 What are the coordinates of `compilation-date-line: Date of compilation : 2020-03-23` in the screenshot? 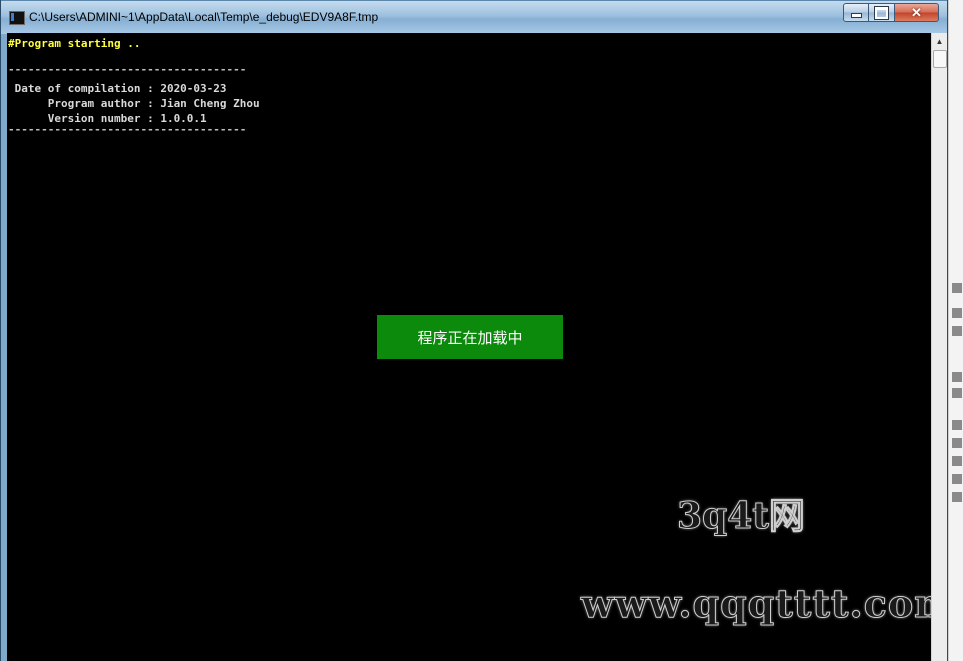 It's located at (117, 88).